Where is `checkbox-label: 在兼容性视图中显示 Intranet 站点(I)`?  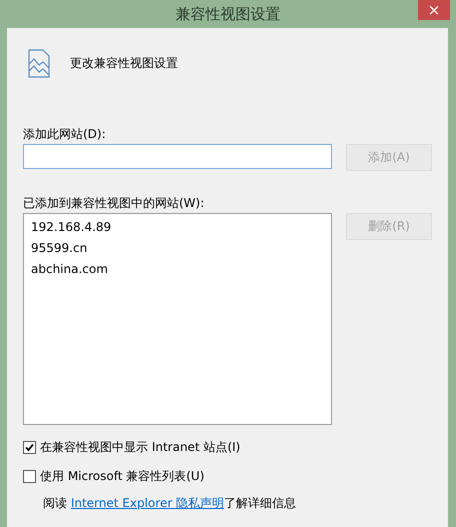
checkbox-label: 在兼容性视图中显示 Intranet 站点(I) is located at coordinates (140, 447).